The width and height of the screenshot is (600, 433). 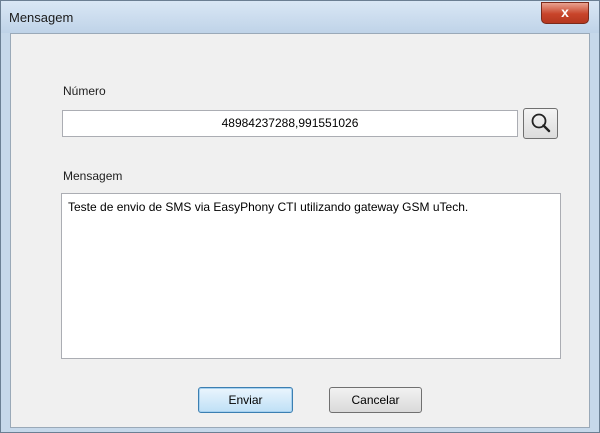 I want to click on close-button: x, so click(x=565, y=13).